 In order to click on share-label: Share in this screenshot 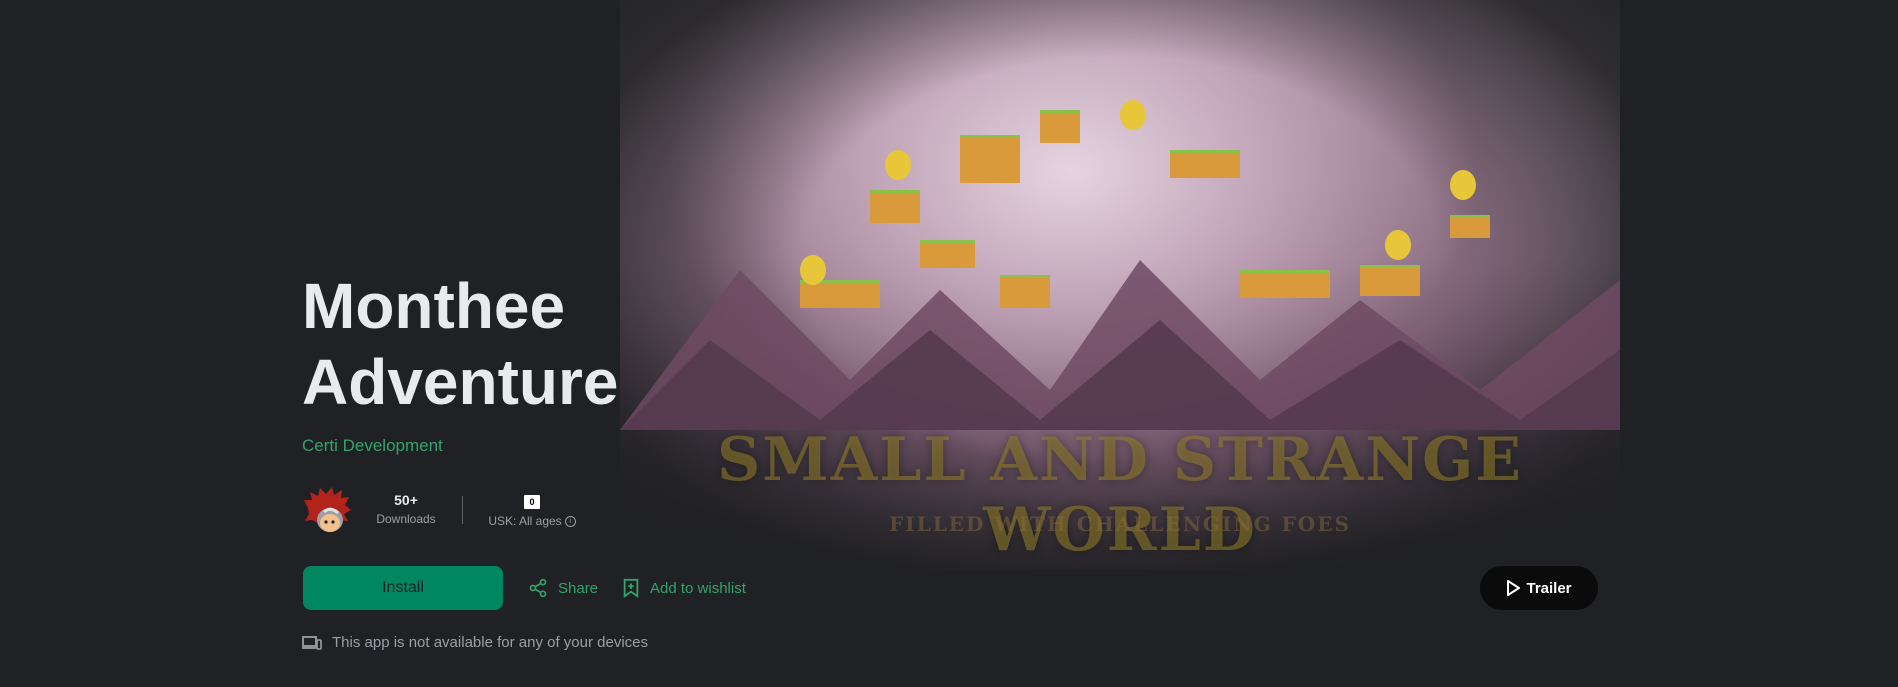, I will do `click(578, 588)`.